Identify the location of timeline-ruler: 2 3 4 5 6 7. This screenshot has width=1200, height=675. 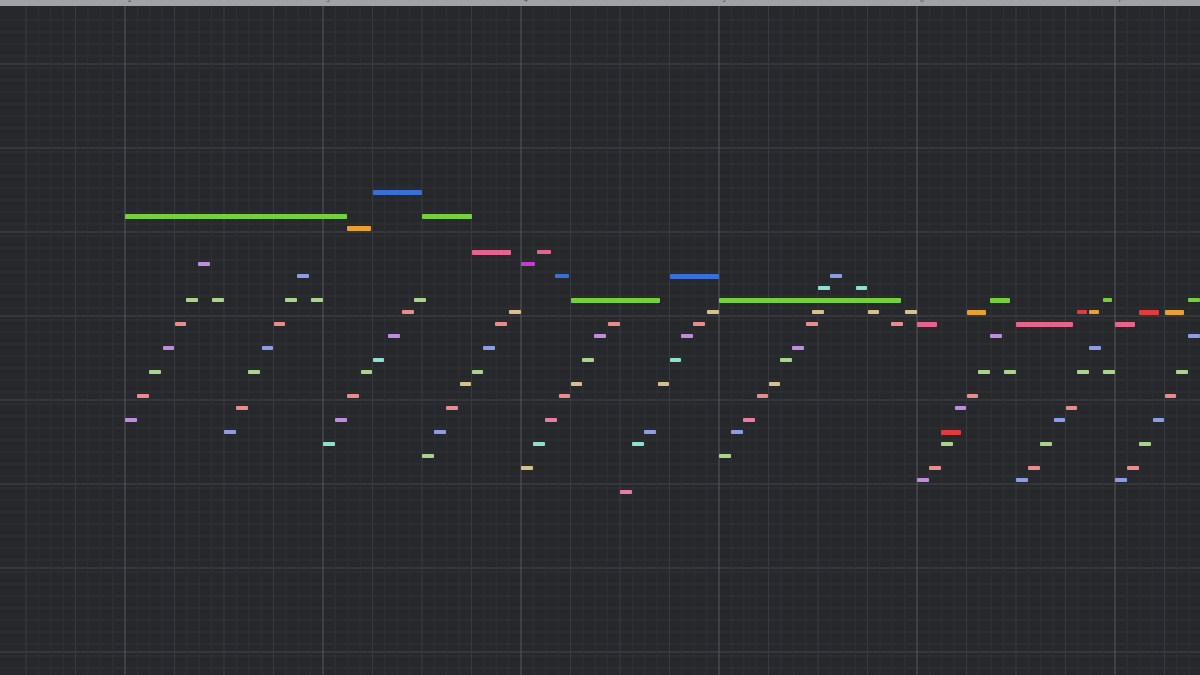
(600, 3).